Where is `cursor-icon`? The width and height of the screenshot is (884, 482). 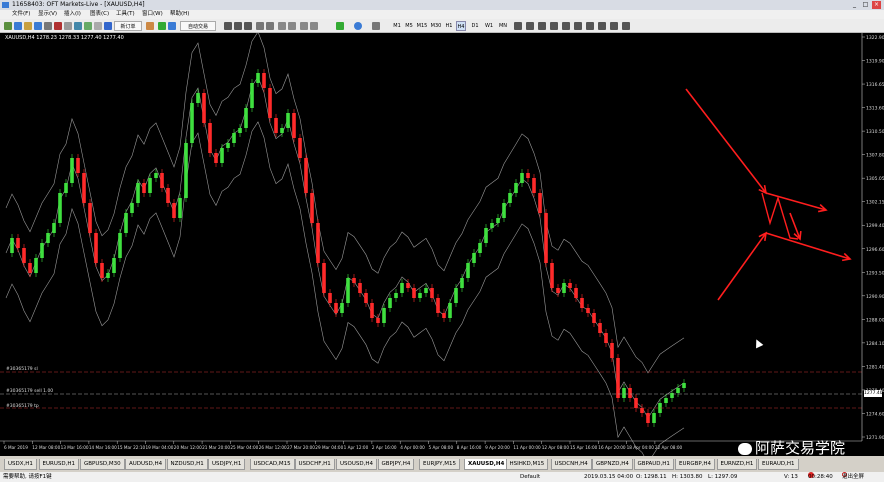
cursor-icon is located at coordinates (518, 26).